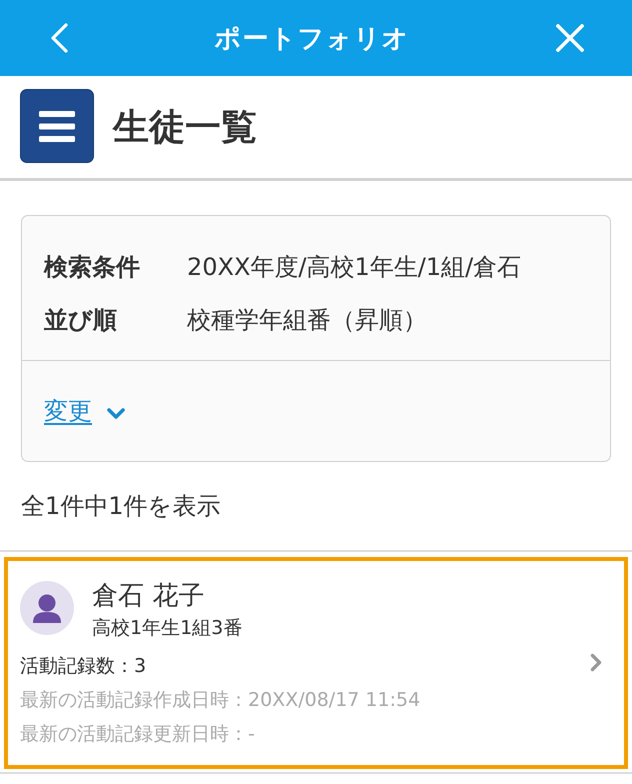 The width and height of the screenshot is (632, 784). What do you see at coordinates (596, 662) in the screenshot?
I see `chevron-right-icon` at bounding box center [596, 662].